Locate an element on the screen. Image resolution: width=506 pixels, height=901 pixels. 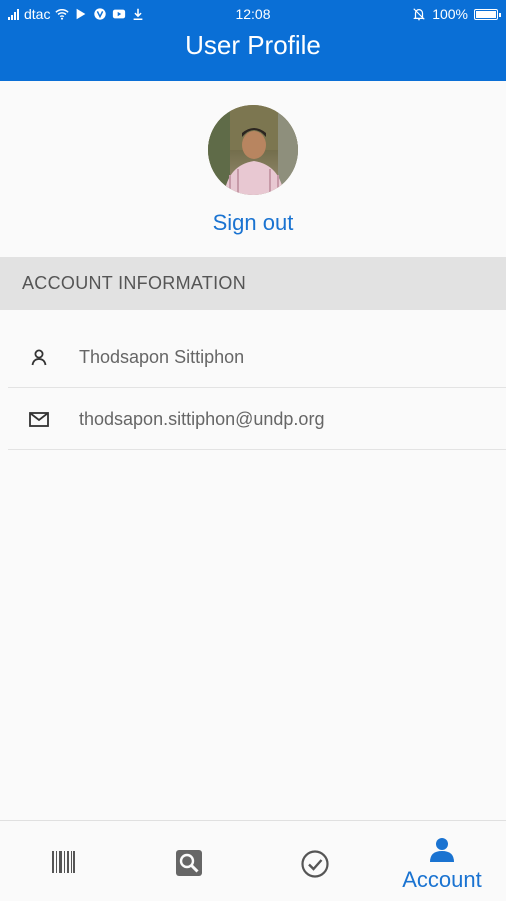
name-row: Thodsapon Sittiphon is located at coordinates (257, 357).